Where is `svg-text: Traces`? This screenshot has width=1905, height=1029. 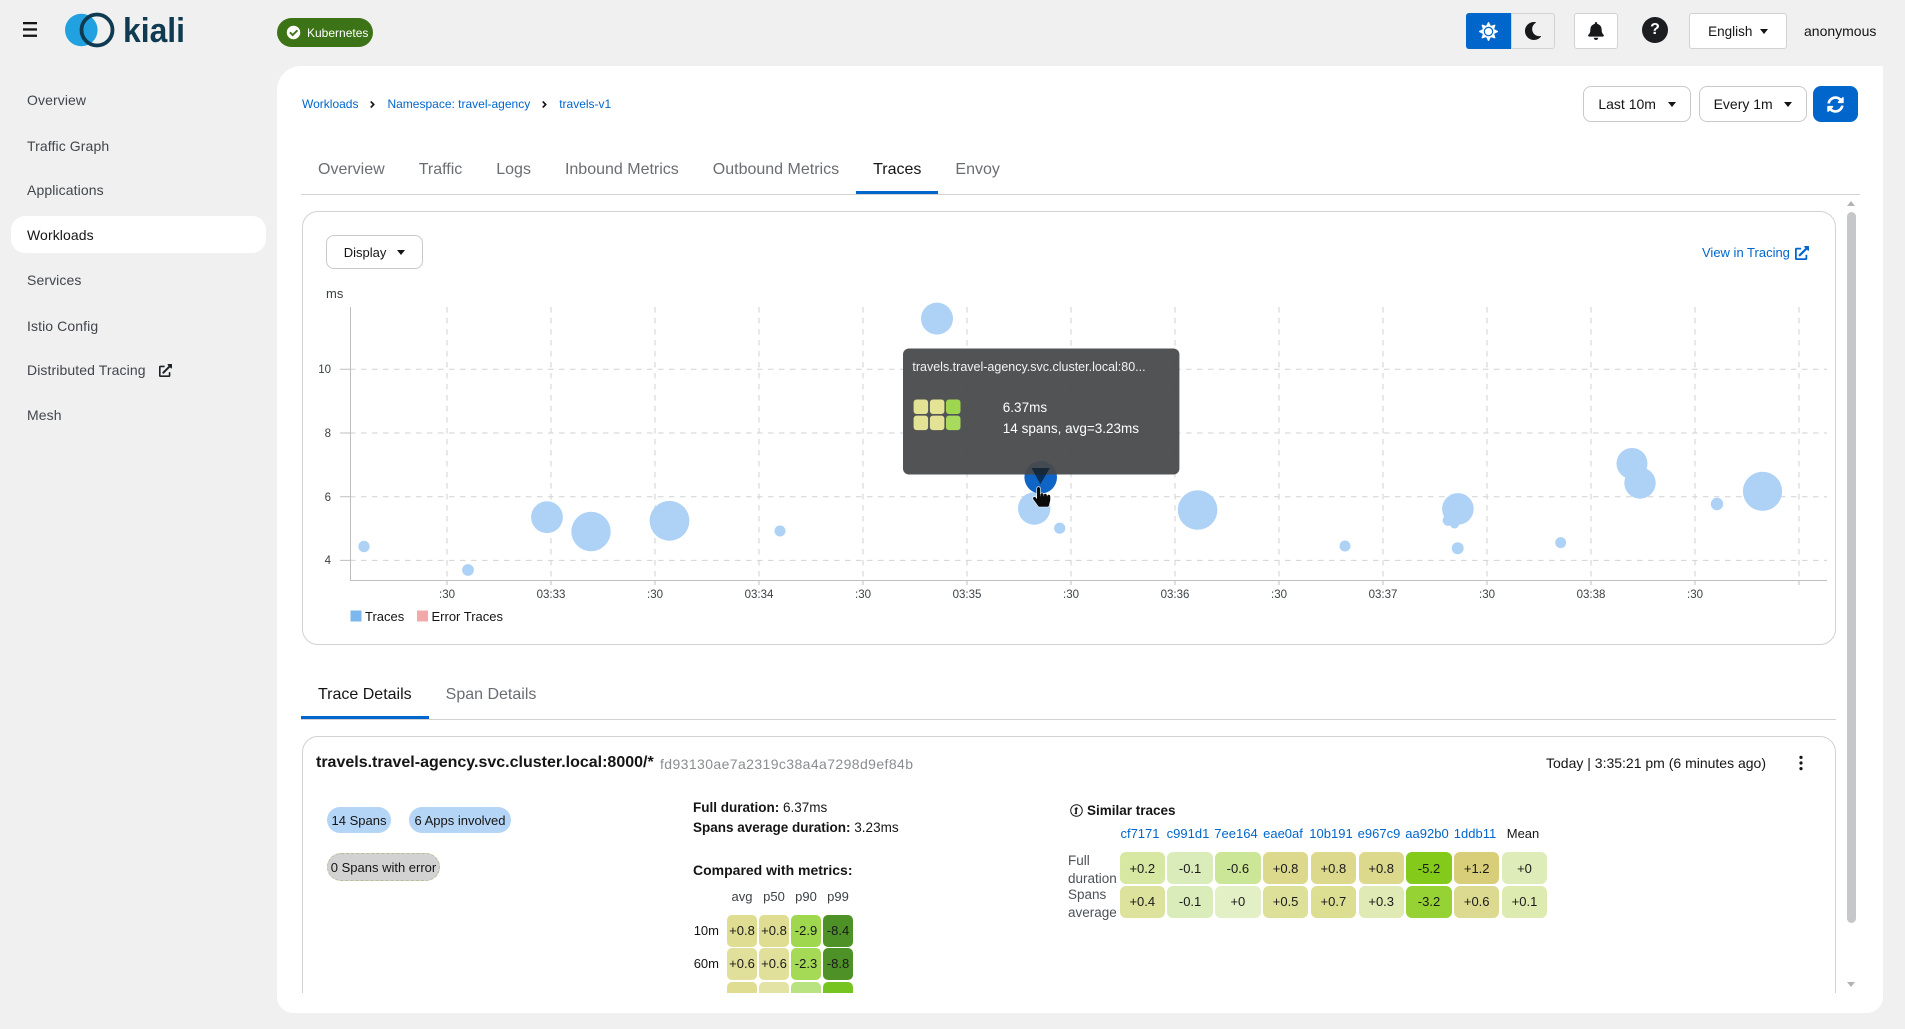
svg-text: Traces is located at coordinates (385, 616).